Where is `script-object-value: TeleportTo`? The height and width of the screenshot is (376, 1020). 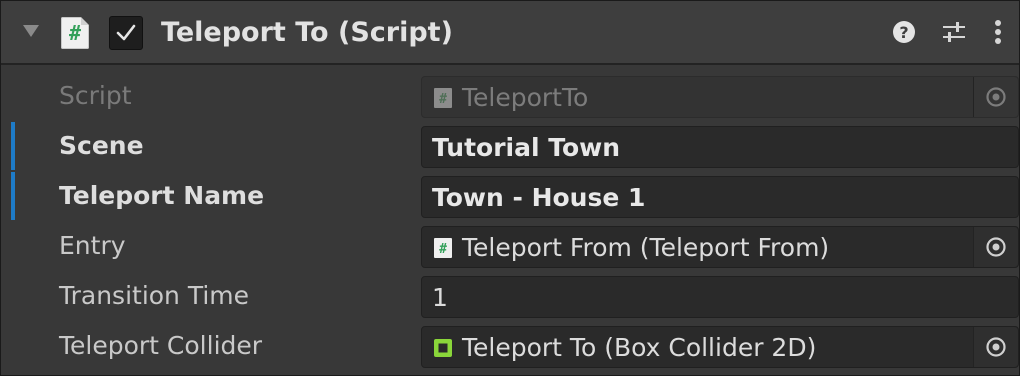
script-object-value: TeleportTo is located at coordinates (525, 97).